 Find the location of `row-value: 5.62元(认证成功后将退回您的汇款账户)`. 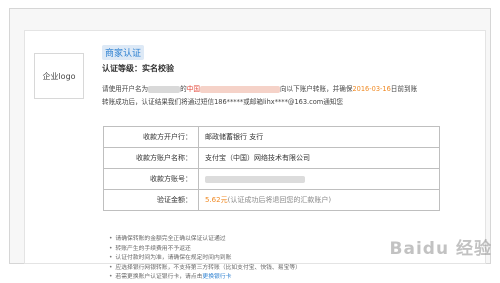

row-value: 5.62元(认证成功后将退回您的汇款账户) is located at coordinates (319, 200).